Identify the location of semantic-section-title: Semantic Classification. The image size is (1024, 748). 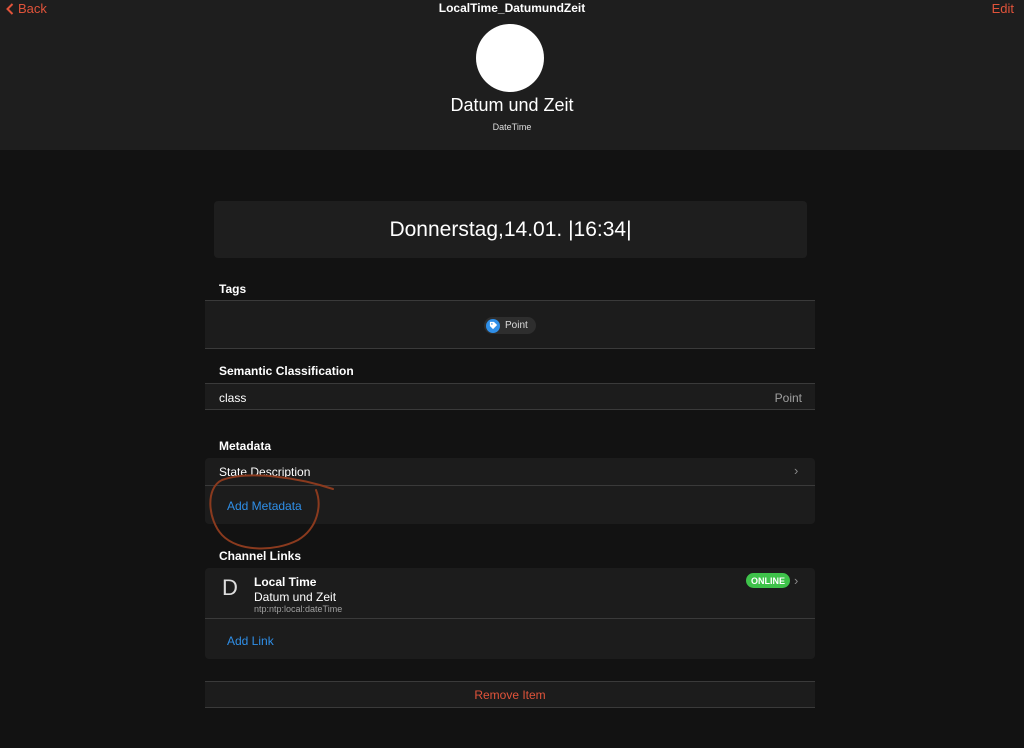
(286, 371).